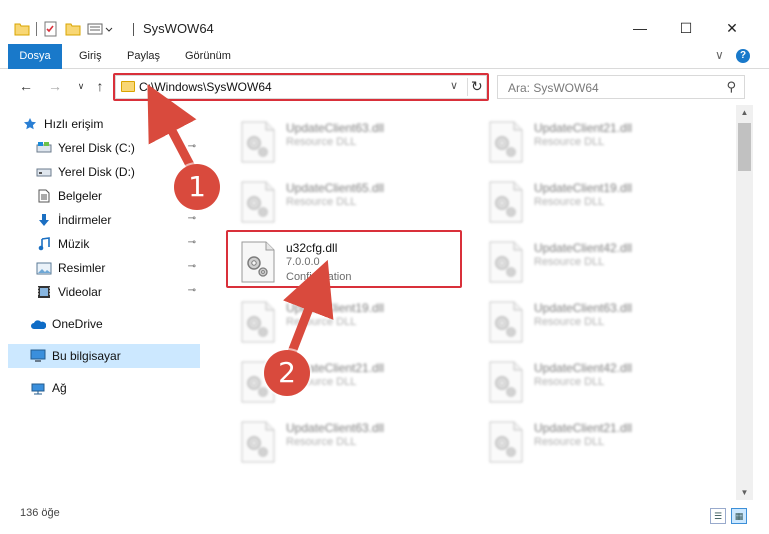 The image size is (769, 534). What do you see at coordinates (77, 324) in the screenshot?
I see `sidebar-item-label: OneDrive` at bounding box center [77, 324].